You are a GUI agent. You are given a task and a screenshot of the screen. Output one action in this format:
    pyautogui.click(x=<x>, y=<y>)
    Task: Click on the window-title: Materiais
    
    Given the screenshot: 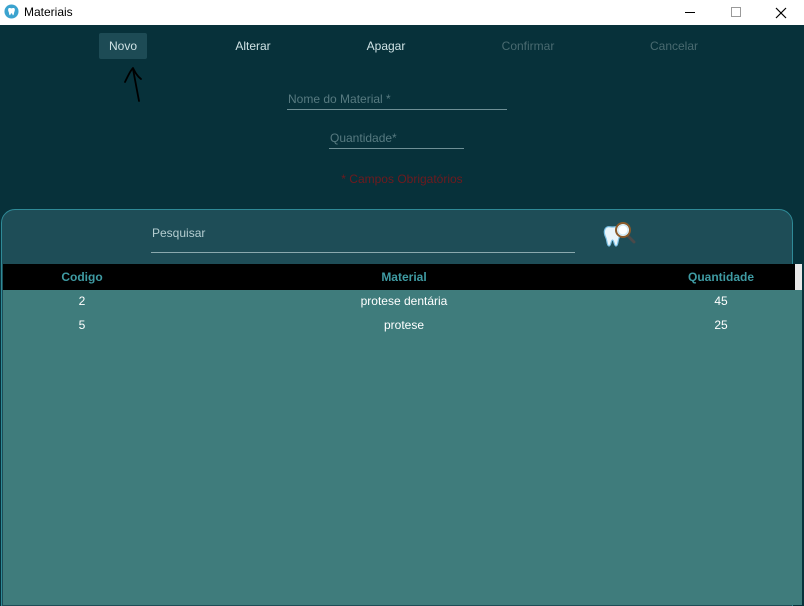 What is the action you would take?
    pyautogui.click(x=48, y=12)
    